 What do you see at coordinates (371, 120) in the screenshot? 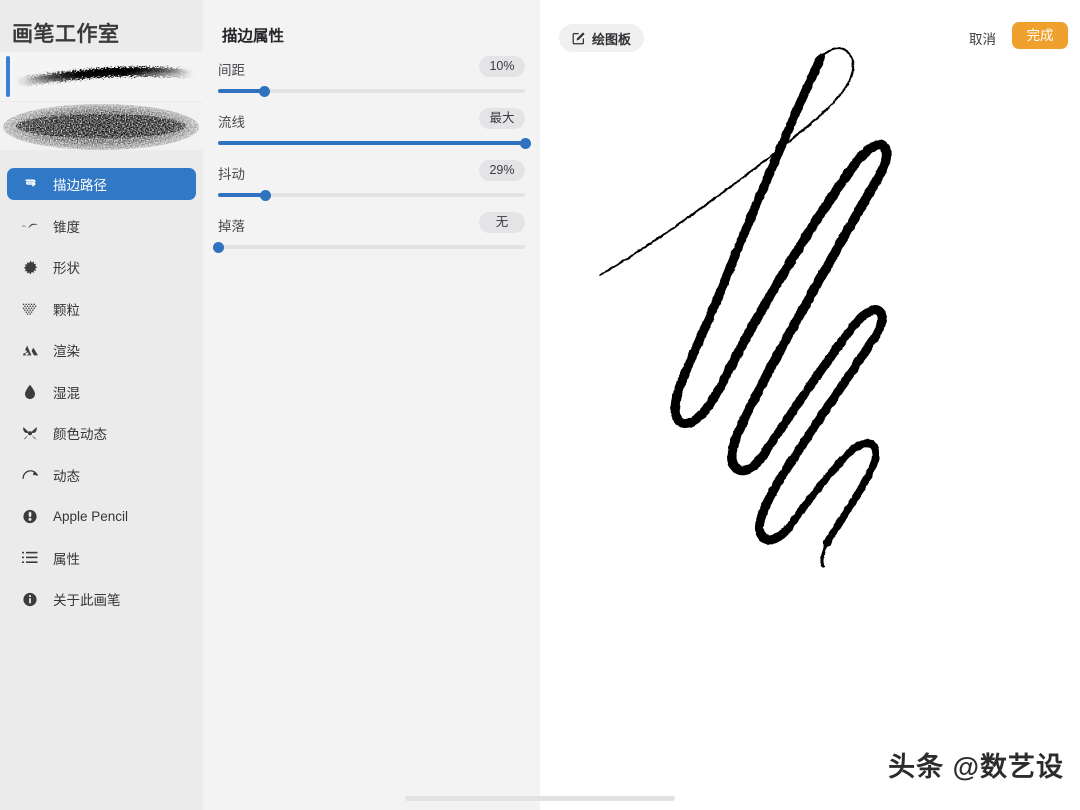
I see `slider-header: 流线 最大` at bounding box center [371, 120].